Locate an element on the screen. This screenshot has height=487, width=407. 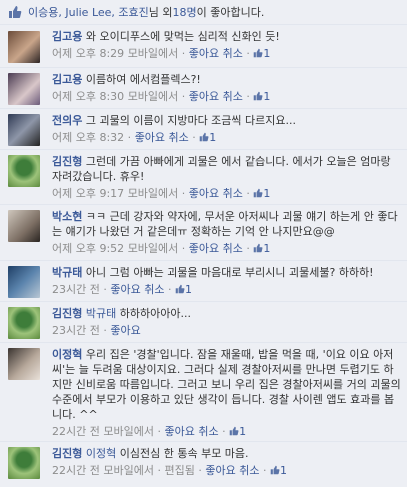
comment-time: 어제 오후 9:17 is located at coordinates (88, 193).